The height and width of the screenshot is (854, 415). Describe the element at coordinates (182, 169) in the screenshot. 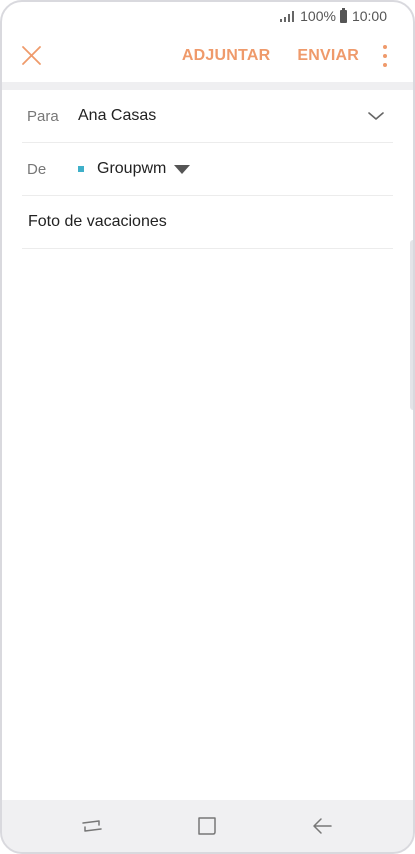

I see `dropdown-caret-icon` at that location.